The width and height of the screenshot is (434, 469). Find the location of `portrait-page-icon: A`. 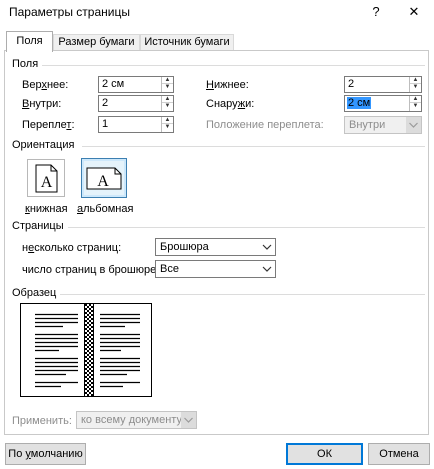

portrait-page-icon: A is located at coordinates (46, 178).